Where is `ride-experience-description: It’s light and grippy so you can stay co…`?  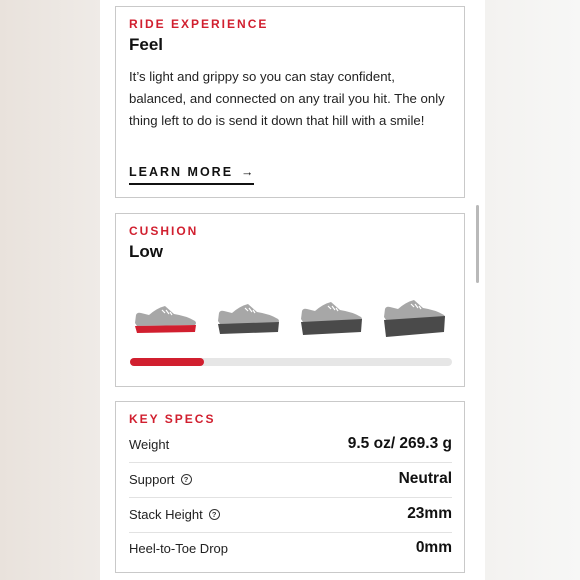
ride-experience-description: It’s light and grippy so you can stay co… is located at coordinates (287, 98).